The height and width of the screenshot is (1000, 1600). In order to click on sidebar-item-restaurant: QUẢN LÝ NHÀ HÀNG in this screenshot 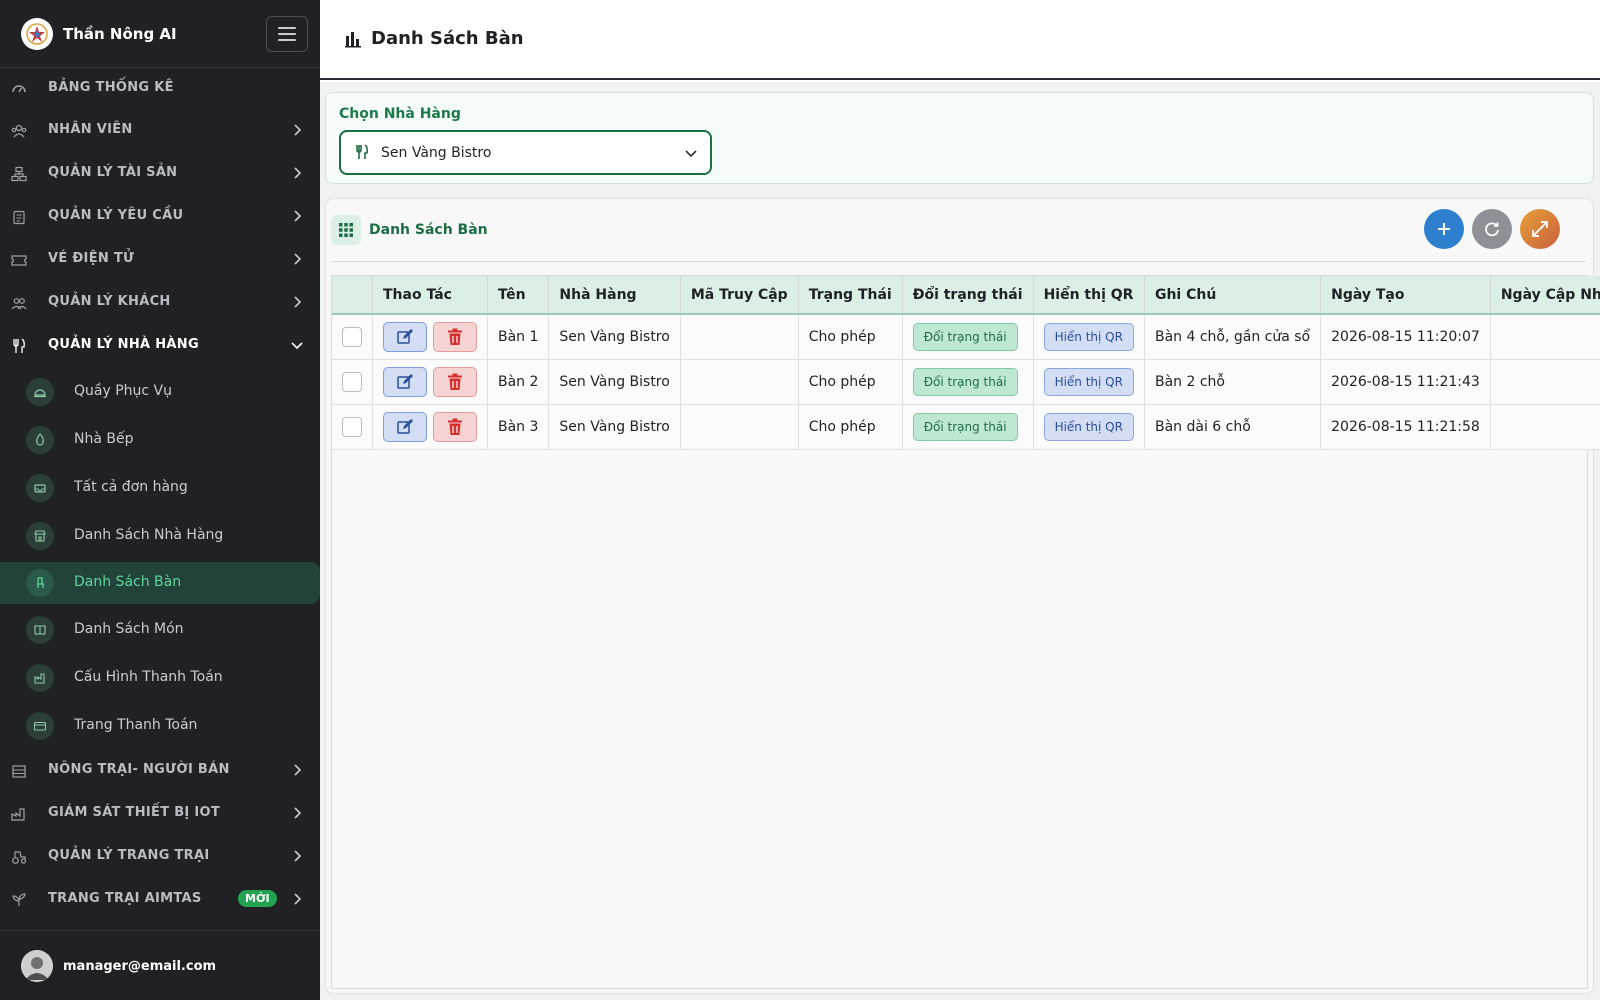, I will do `click(160, 345)`.